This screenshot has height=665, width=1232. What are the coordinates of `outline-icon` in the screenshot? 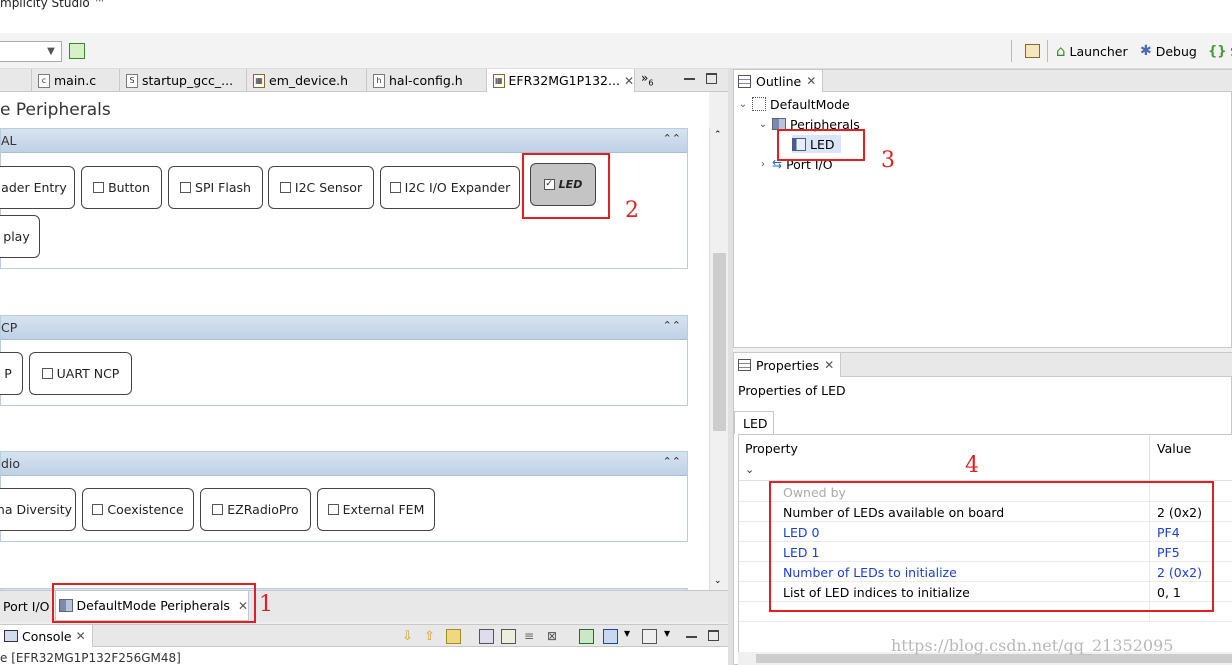 It's located at (744, 81).